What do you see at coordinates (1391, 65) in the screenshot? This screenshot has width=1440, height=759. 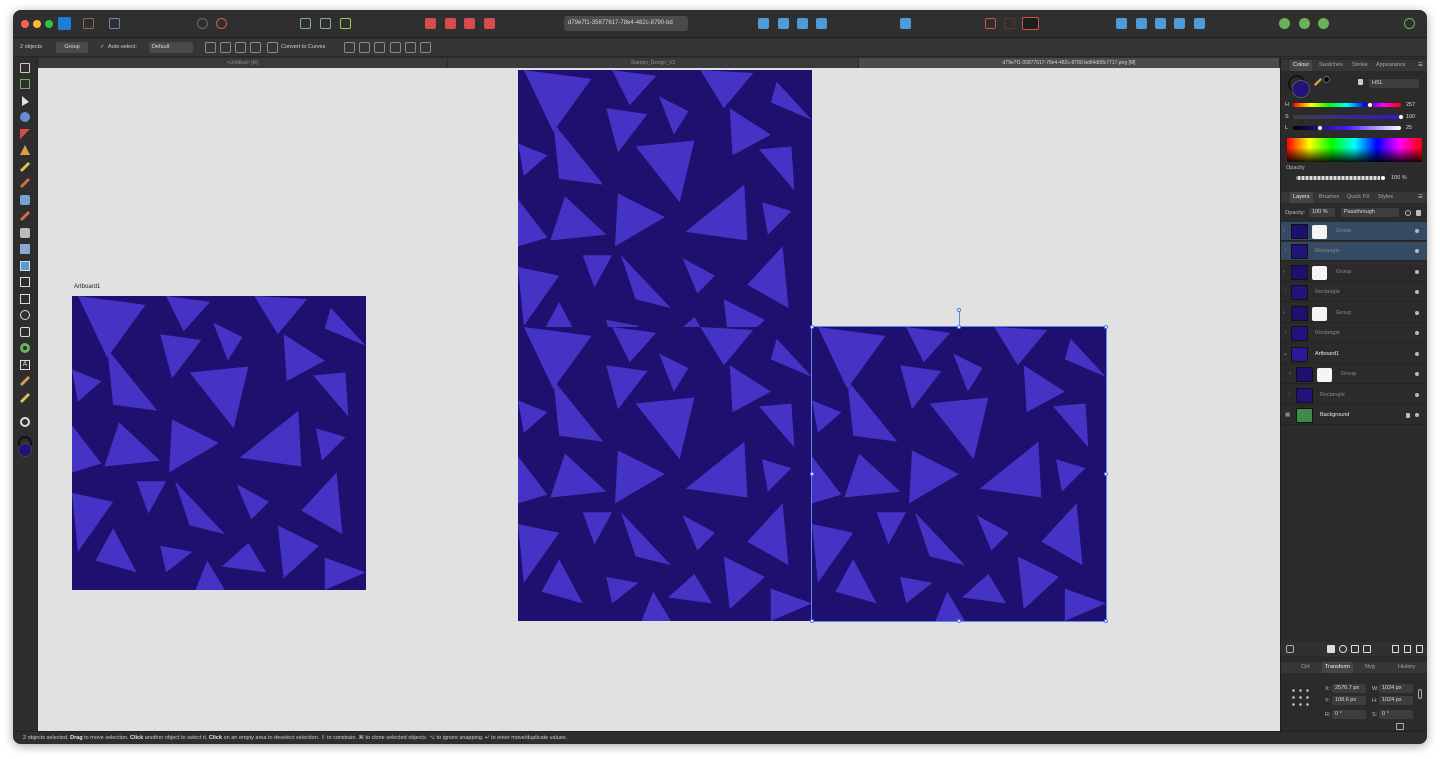 I see `tab-appearance: Appearance` at bounding box center [1391, 65].